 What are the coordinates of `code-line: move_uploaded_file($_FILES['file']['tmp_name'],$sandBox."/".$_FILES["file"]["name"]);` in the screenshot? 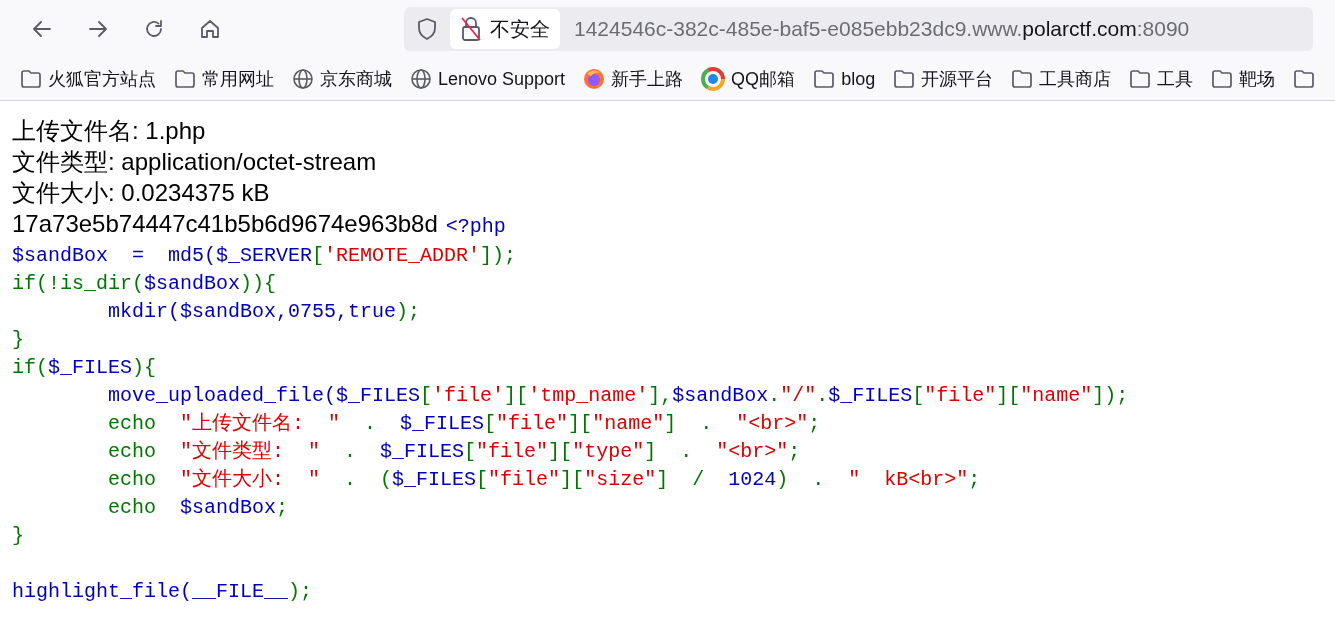 It's located at (618, 395).